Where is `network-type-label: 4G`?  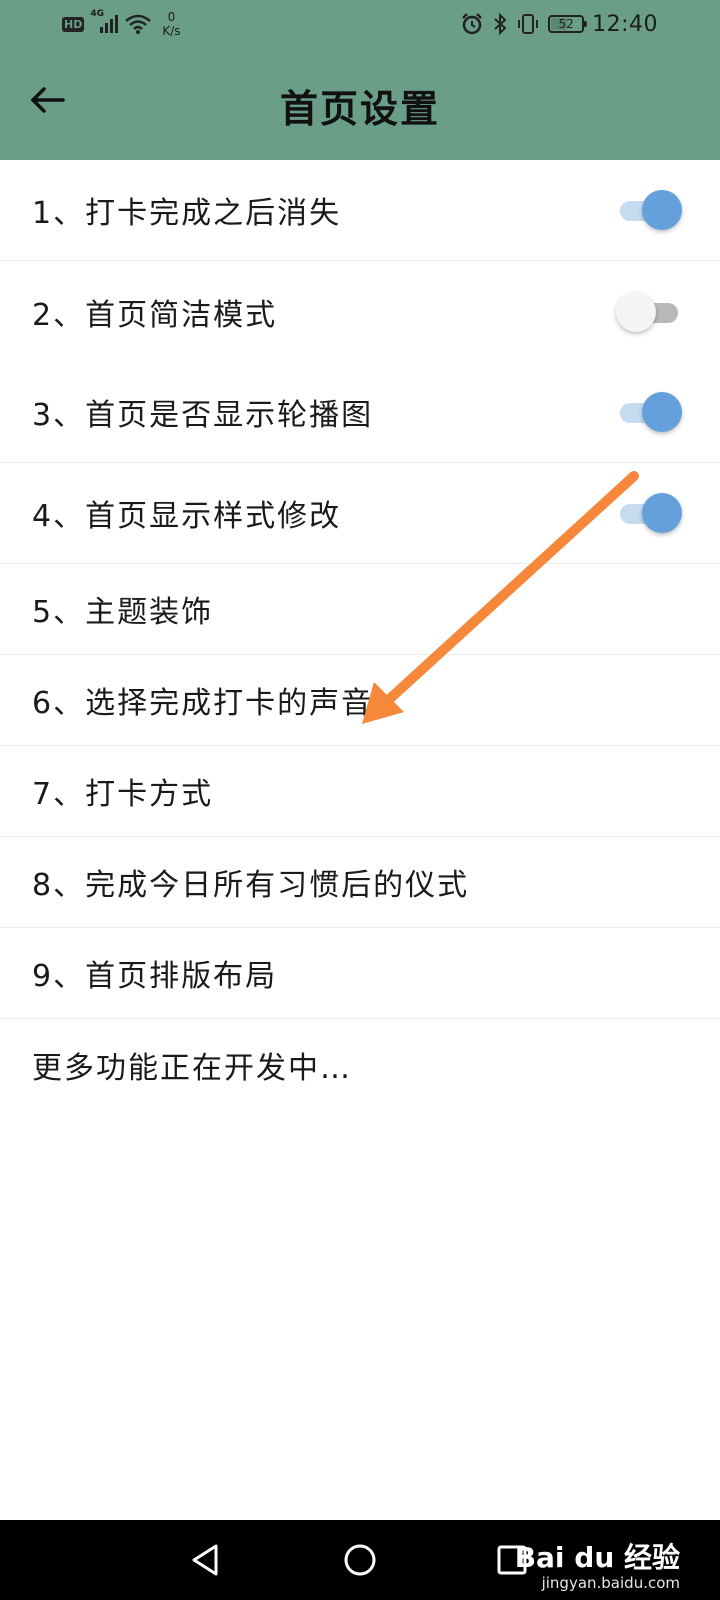
network-type-label: 4G is located at coordinates (97, 14).